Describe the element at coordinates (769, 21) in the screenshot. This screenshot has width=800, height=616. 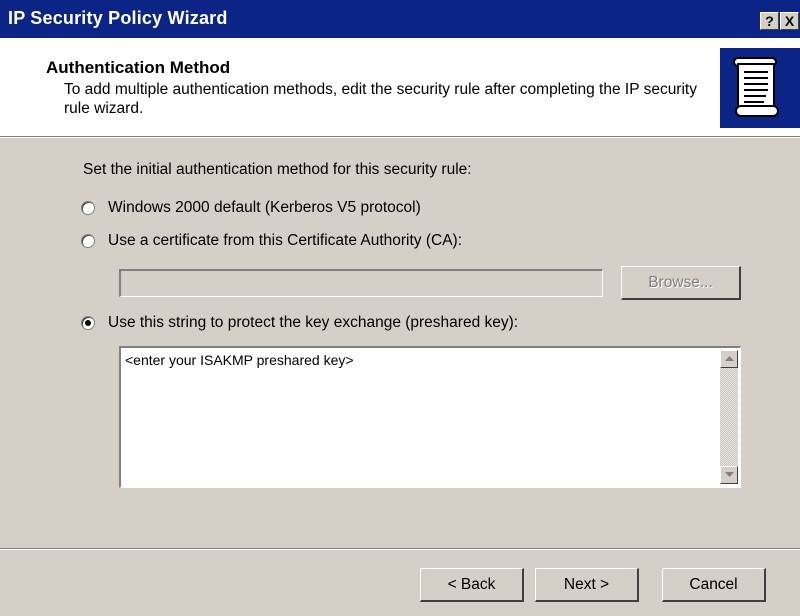
I see `help-button: ?` at that location.